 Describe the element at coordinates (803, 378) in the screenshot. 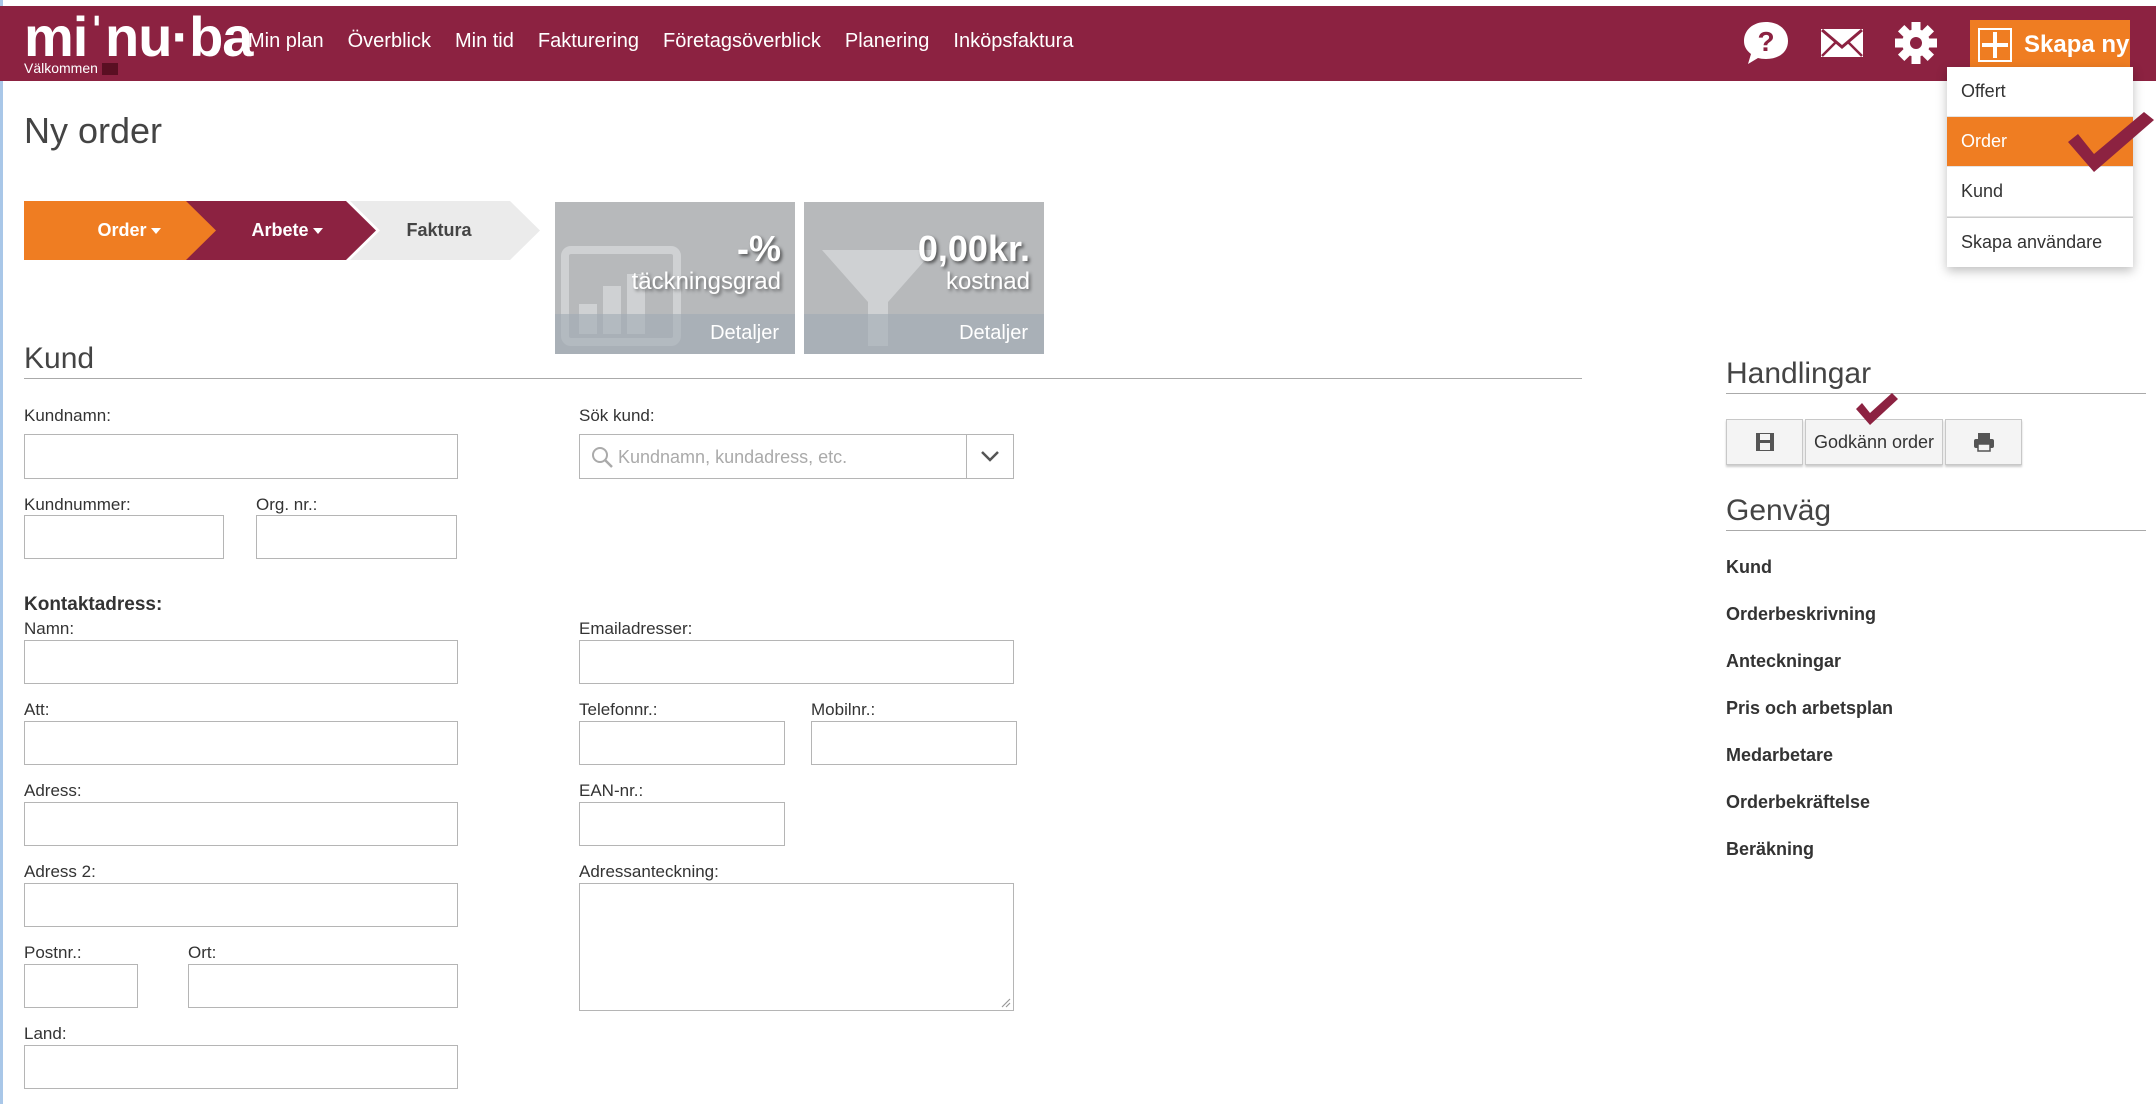

I see `customer-section-rule` at that location.